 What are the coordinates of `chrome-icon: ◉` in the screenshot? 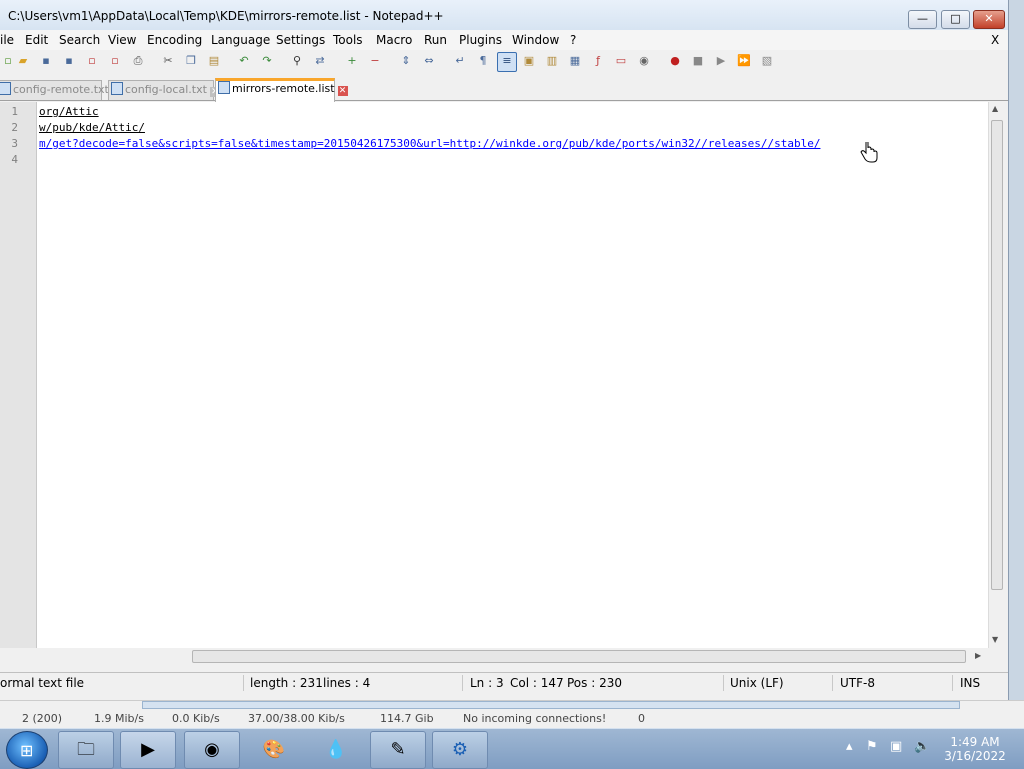 It's located at (212, 750).